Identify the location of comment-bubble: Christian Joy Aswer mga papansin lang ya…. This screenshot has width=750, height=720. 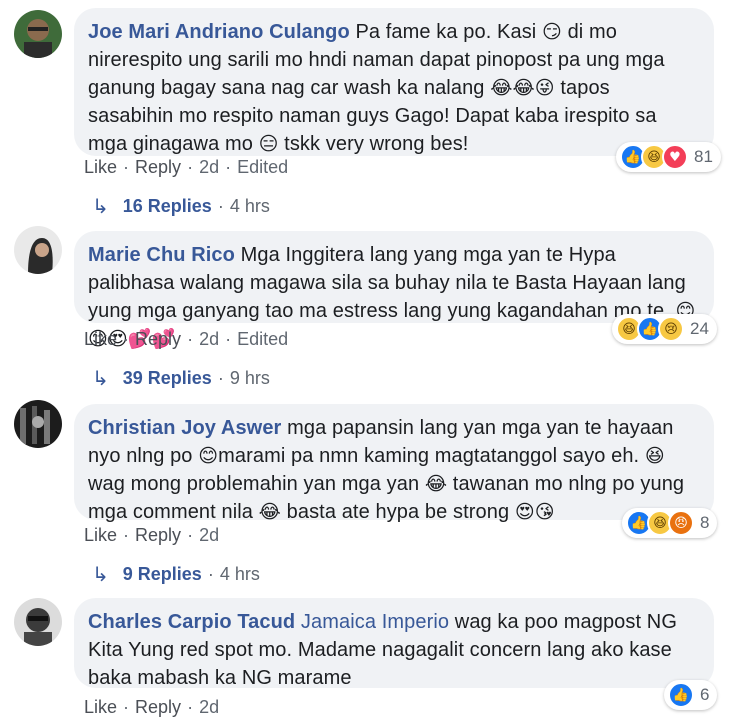
(394, 463).